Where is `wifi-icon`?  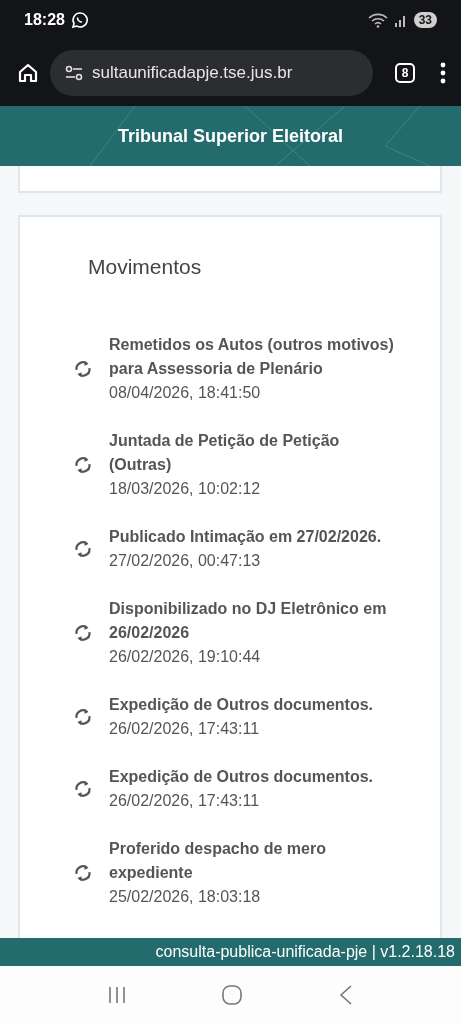 wifi-icon is located at coordinates (377, 20).